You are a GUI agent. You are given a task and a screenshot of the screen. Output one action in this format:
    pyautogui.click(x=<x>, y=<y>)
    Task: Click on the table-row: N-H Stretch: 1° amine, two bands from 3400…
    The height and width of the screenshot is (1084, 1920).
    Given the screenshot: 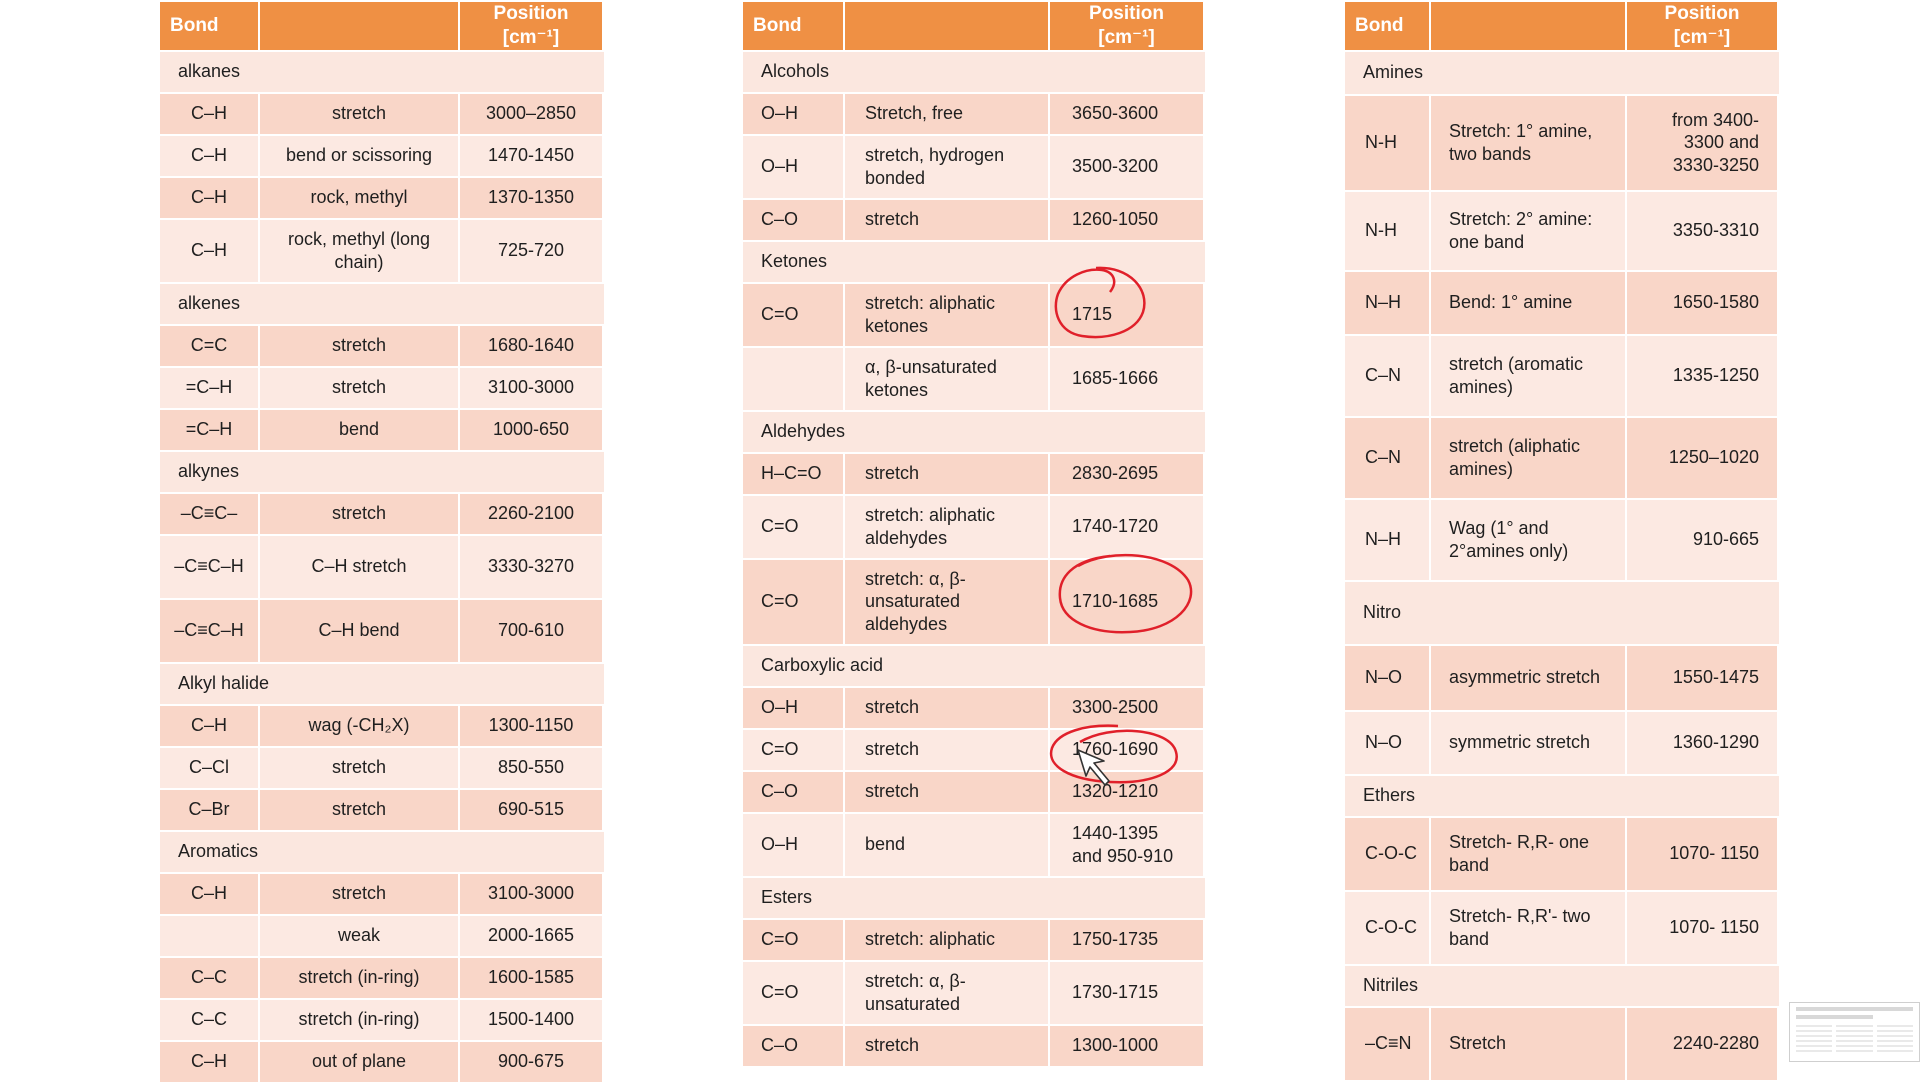 What is the action you would take?
    pyautogui.click(x=1562, y=142)
    